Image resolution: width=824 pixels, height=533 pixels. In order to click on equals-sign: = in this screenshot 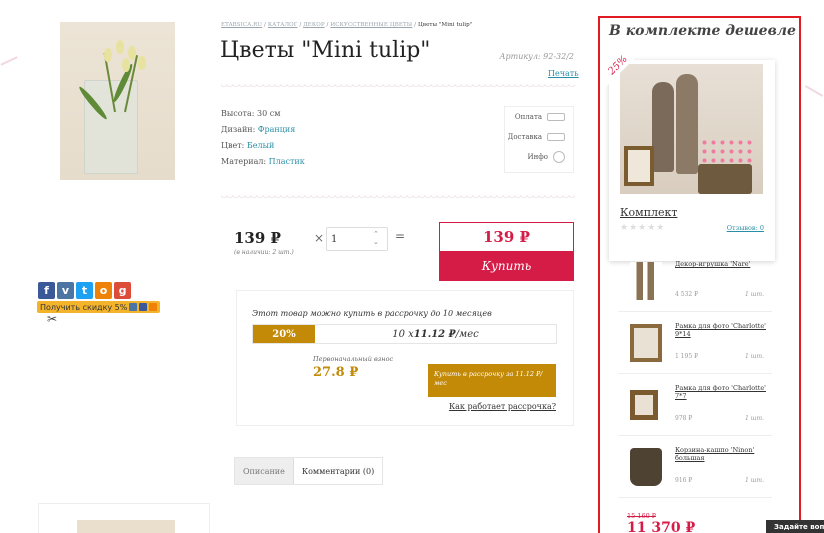, I will do `click(400, 236)`.